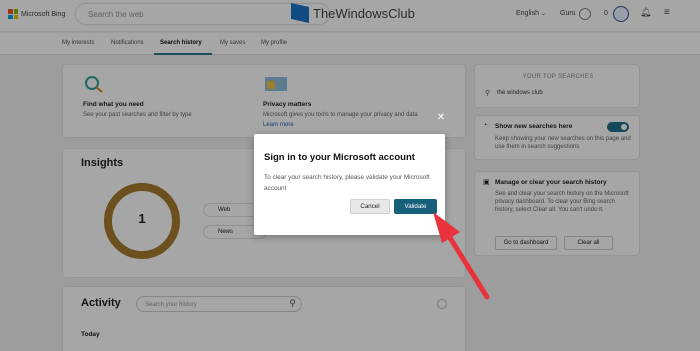 This screenshot has width=700, height=351. What do you see at coordinates (461, 256) in the screenshot?
I see `red-arrow-annotation` at bounding box center [461, 256].